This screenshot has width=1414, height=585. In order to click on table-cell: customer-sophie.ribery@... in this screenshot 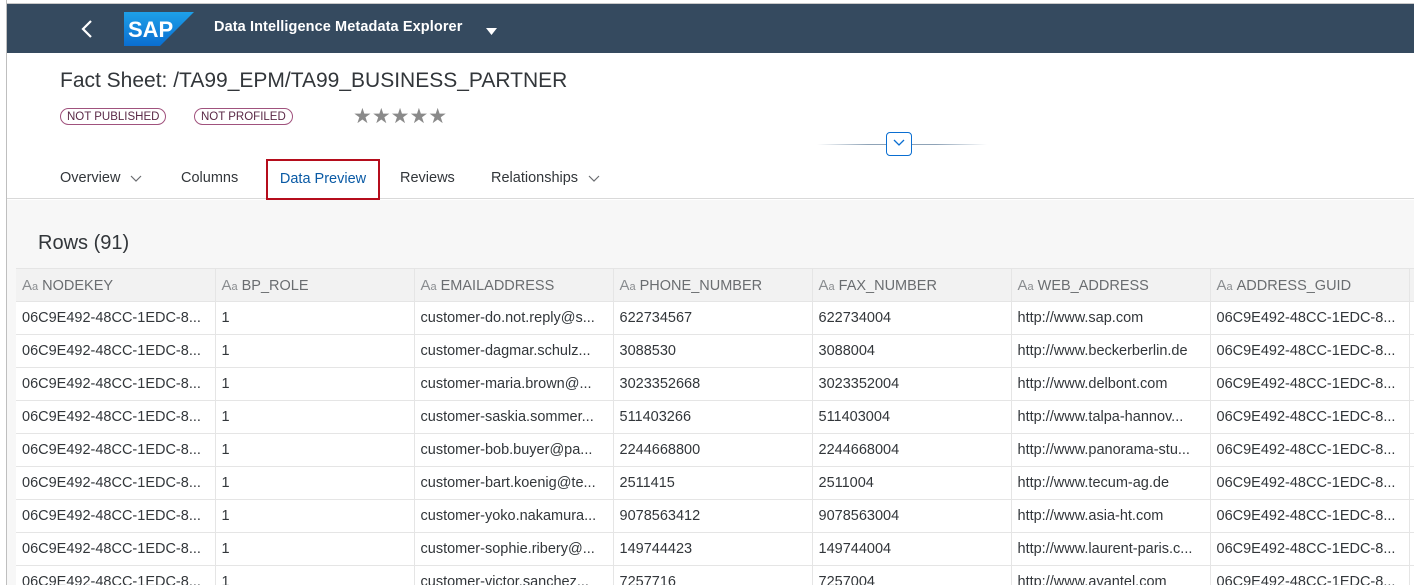, I will do `click(514, 549)`.